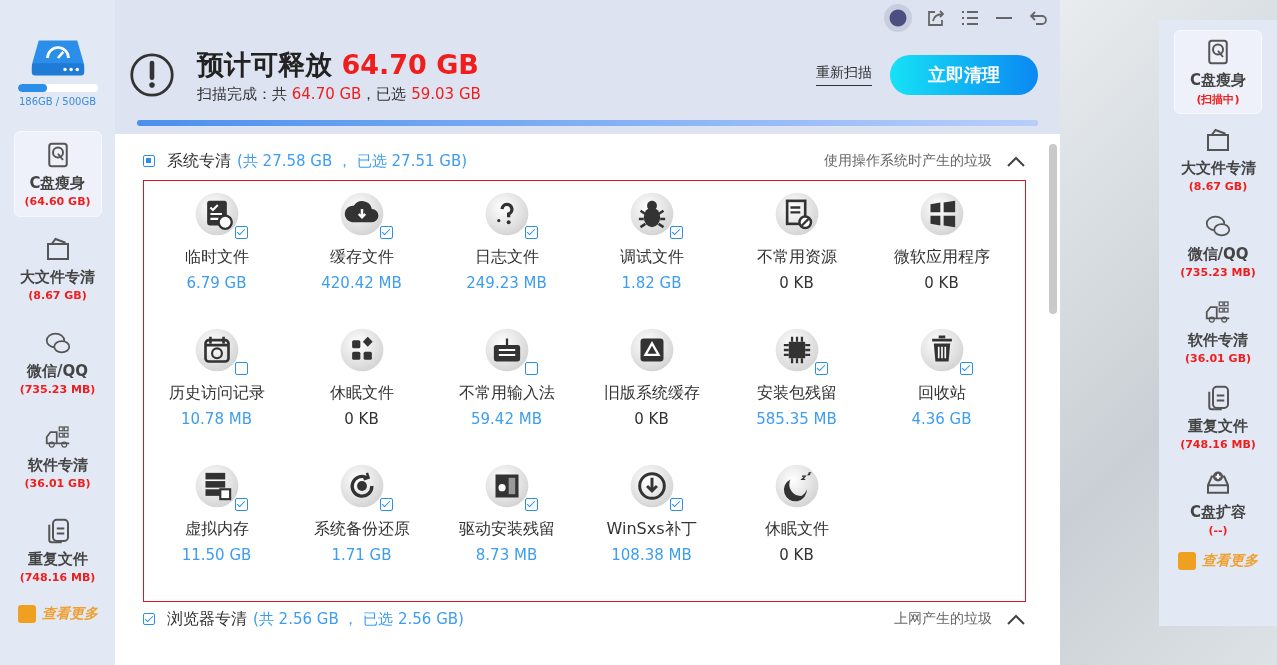 The height and width of the screenshot is (665, 1277). Describe the element at coordinates (506, 214) in the screenshot. I see `question-icon` at that location.